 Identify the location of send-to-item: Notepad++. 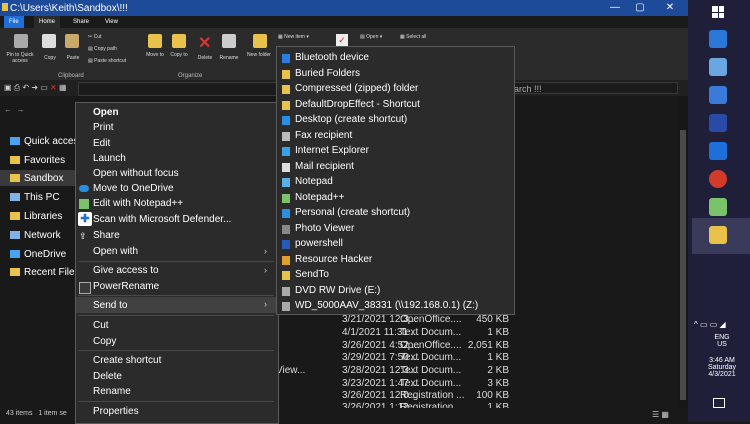
(395, 199).